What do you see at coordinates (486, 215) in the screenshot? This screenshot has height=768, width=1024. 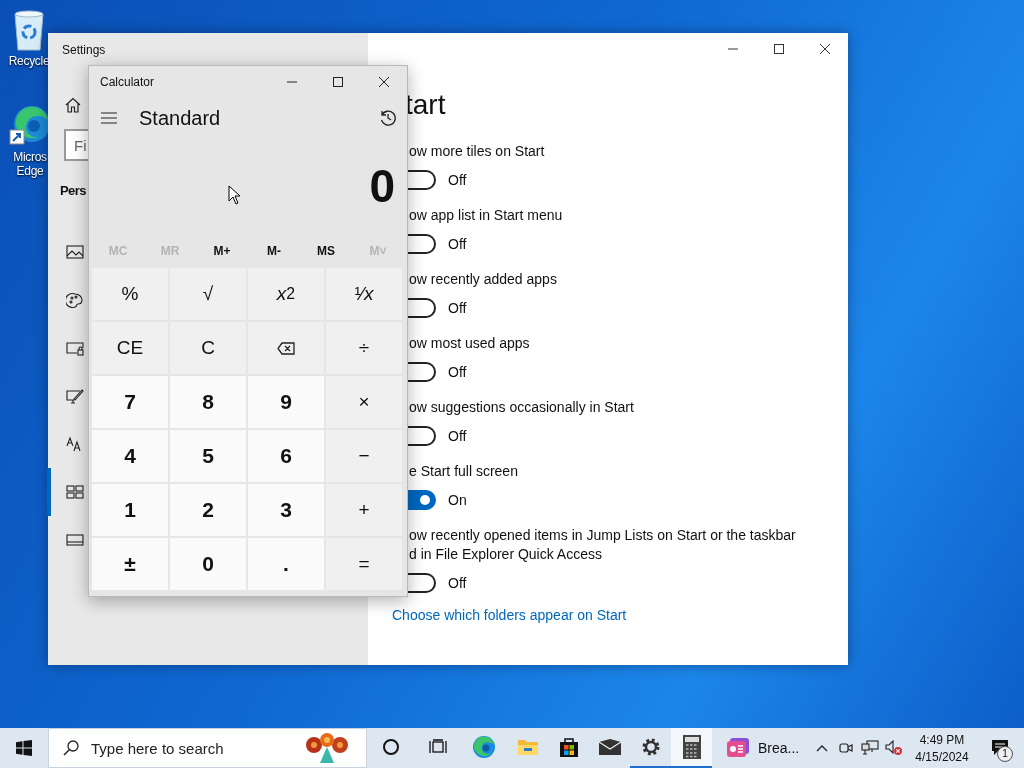 I see `setting-label: ow app list in Start menu` at bounding box center [486, 215].